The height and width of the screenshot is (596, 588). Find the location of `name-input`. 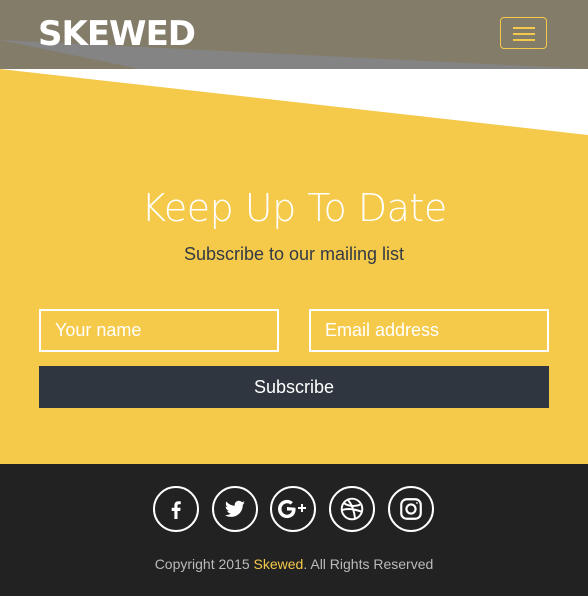

name-input is located at coordinates (159, 330).